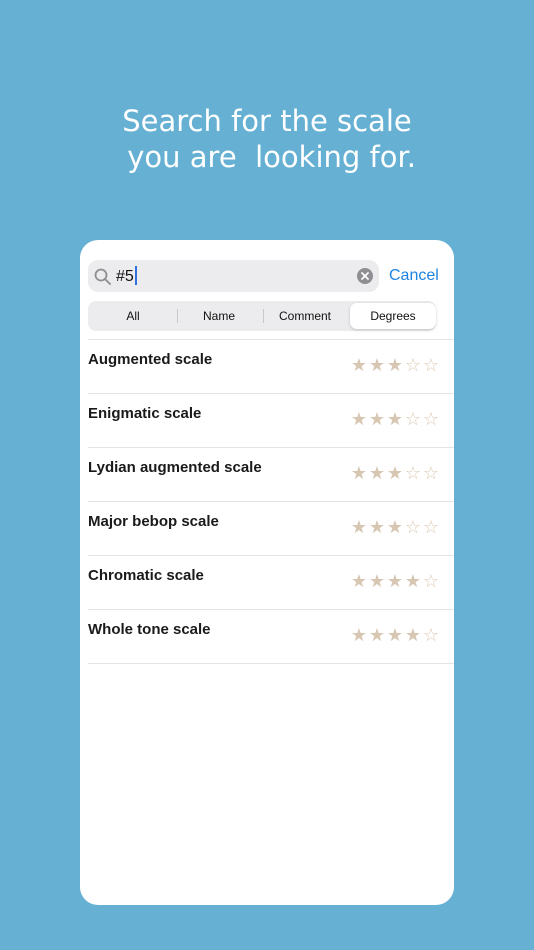 This screenshot has height=950, width=534. Describe the element at coordinates (149, 629) in the screenshot. I see `scale-name: Whole tone scale` at that location.